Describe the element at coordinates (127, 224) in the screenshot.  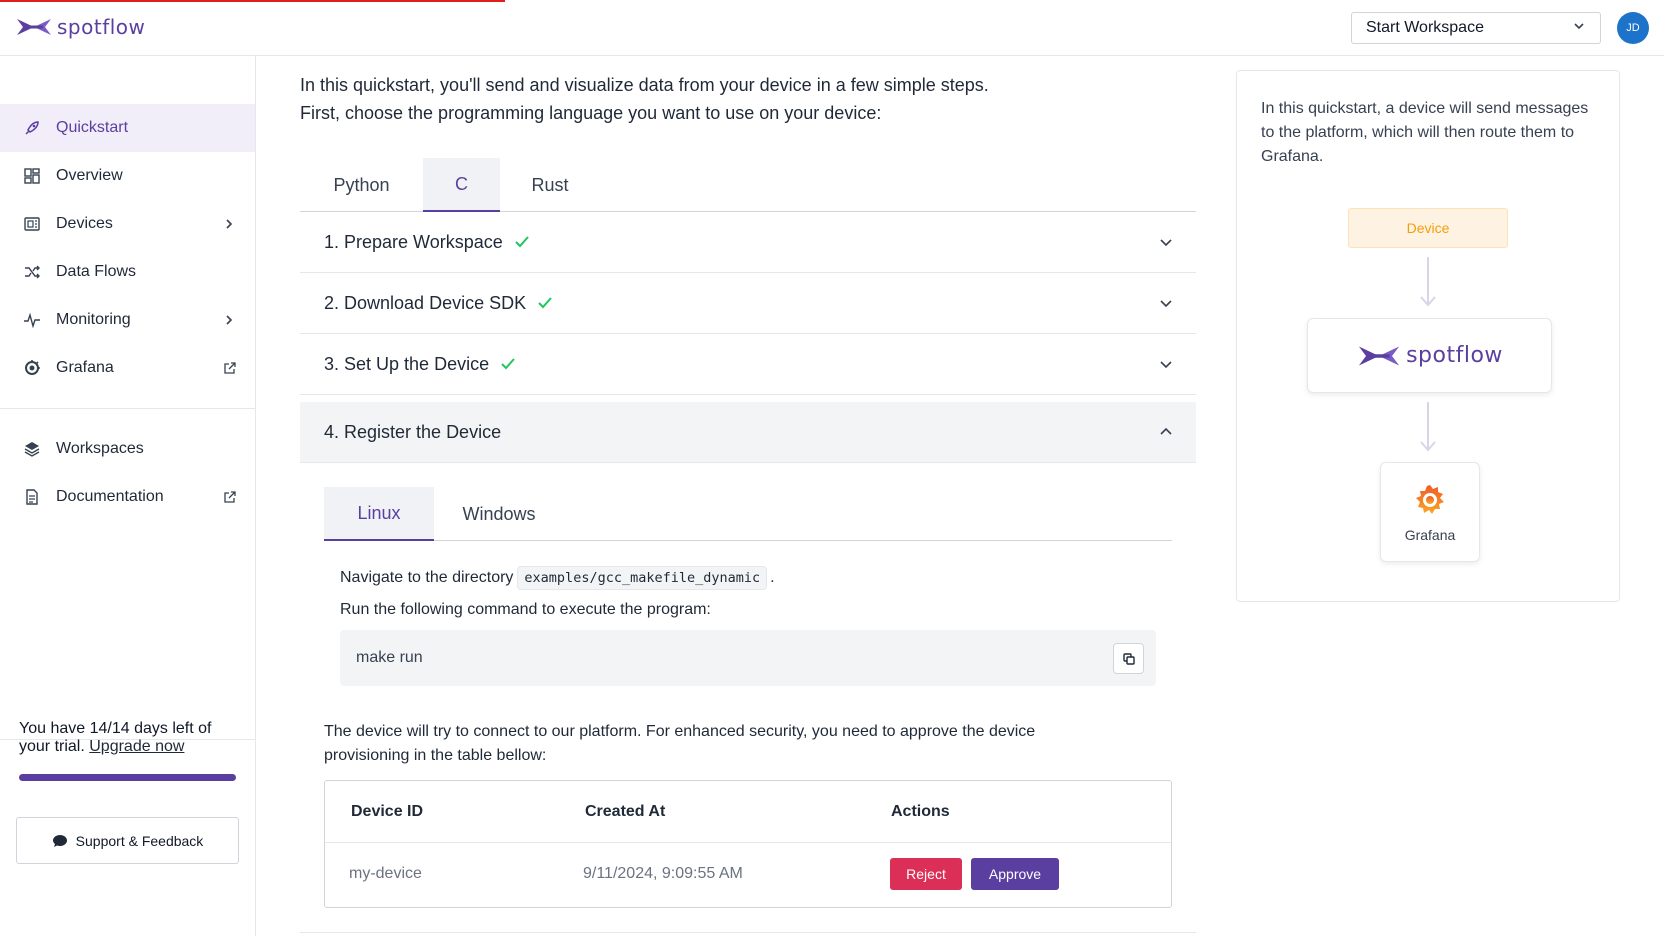
I see `sidebar-item-devices: Devices` at that location.